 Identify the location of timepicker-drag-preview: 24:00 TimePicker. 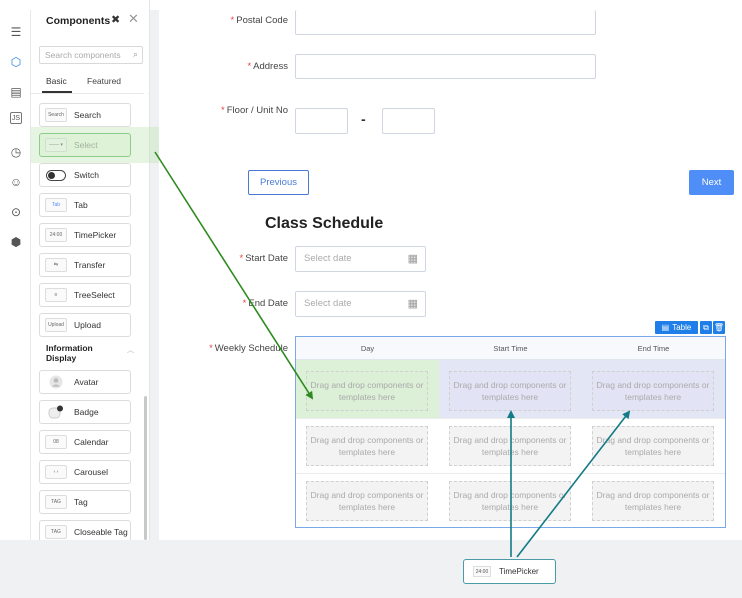
(509, 571).